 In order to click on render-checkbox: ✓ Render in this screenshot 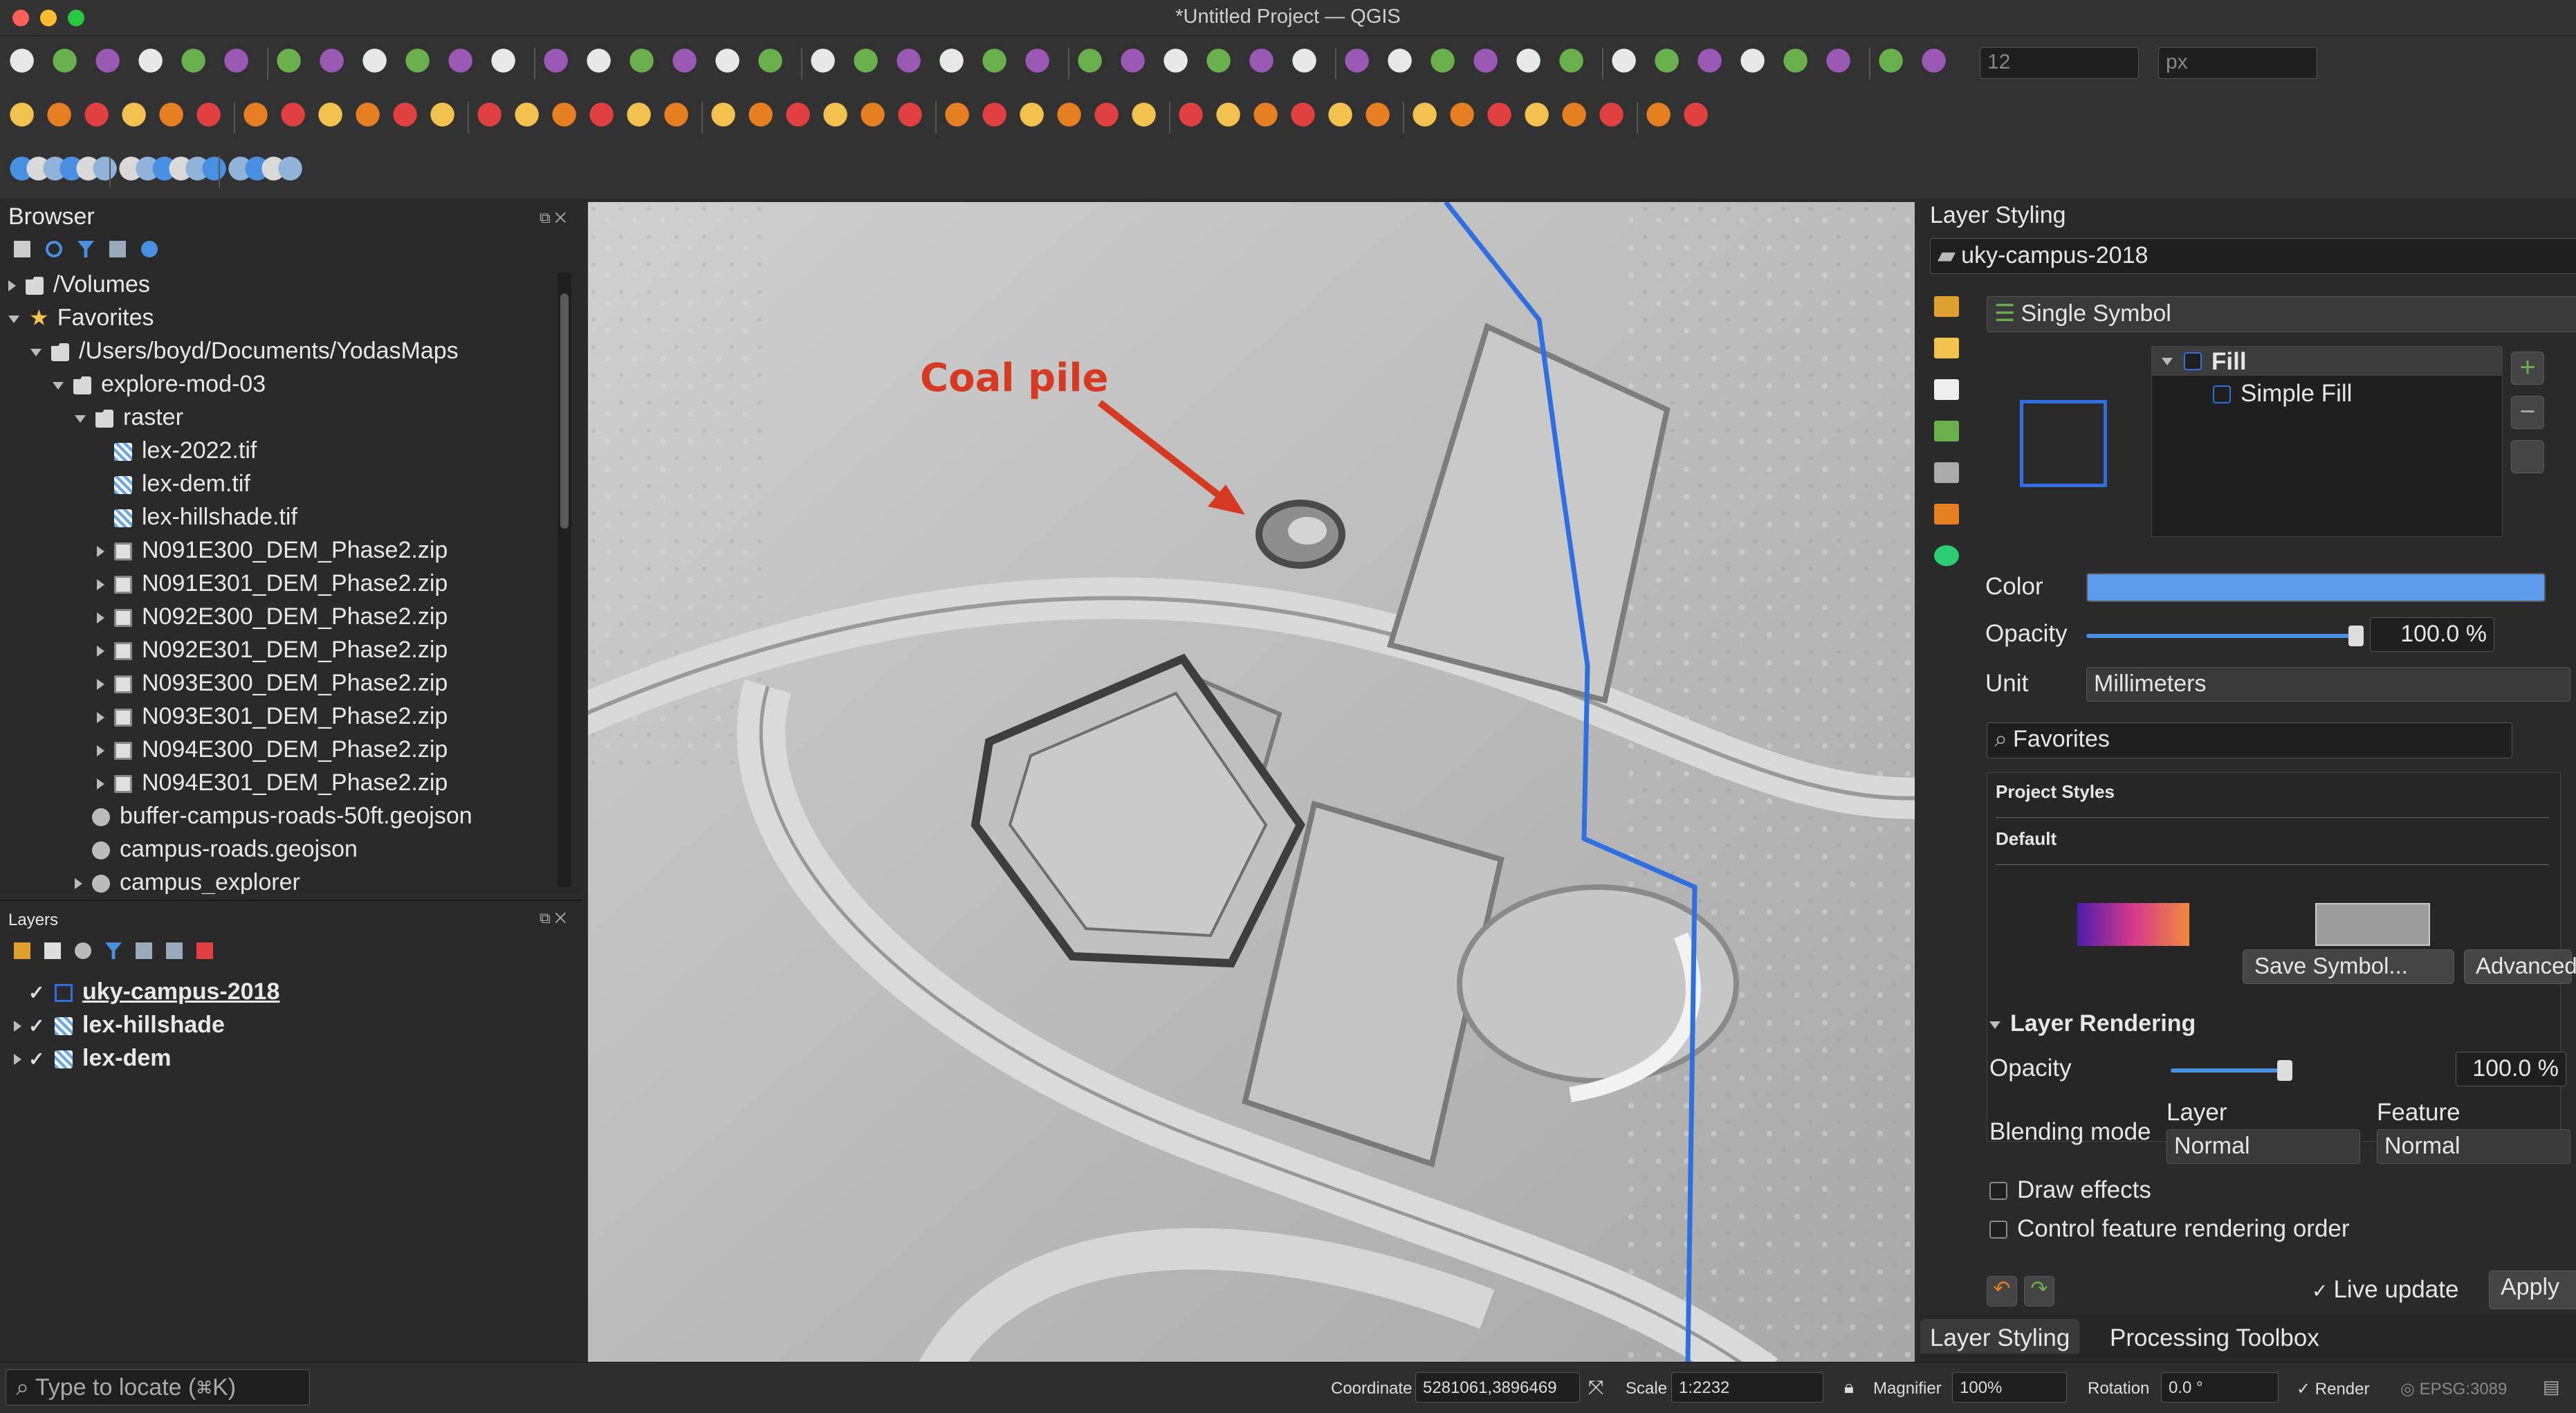, I will do `click(2333, 1389)`.